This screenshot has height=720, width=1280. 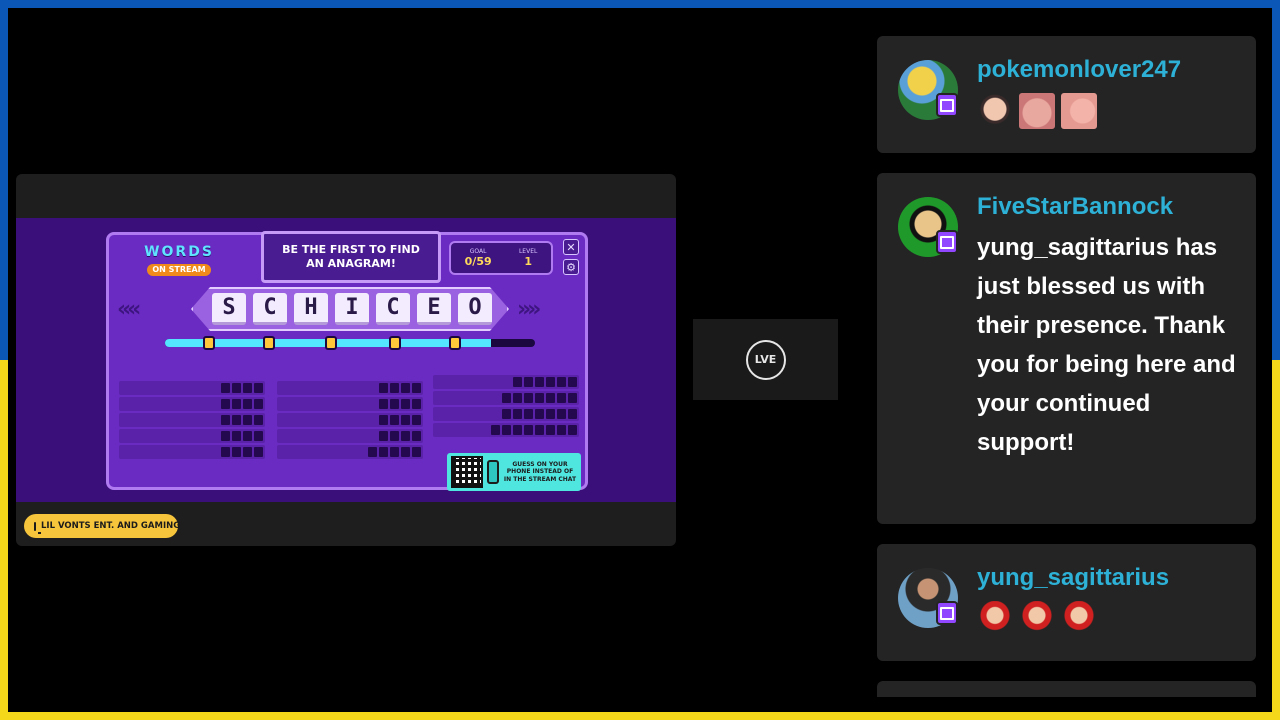 What do you see at coordinates (995, 111) in the screenshot?
I see `face-emote` at bounding box center [995, 111].